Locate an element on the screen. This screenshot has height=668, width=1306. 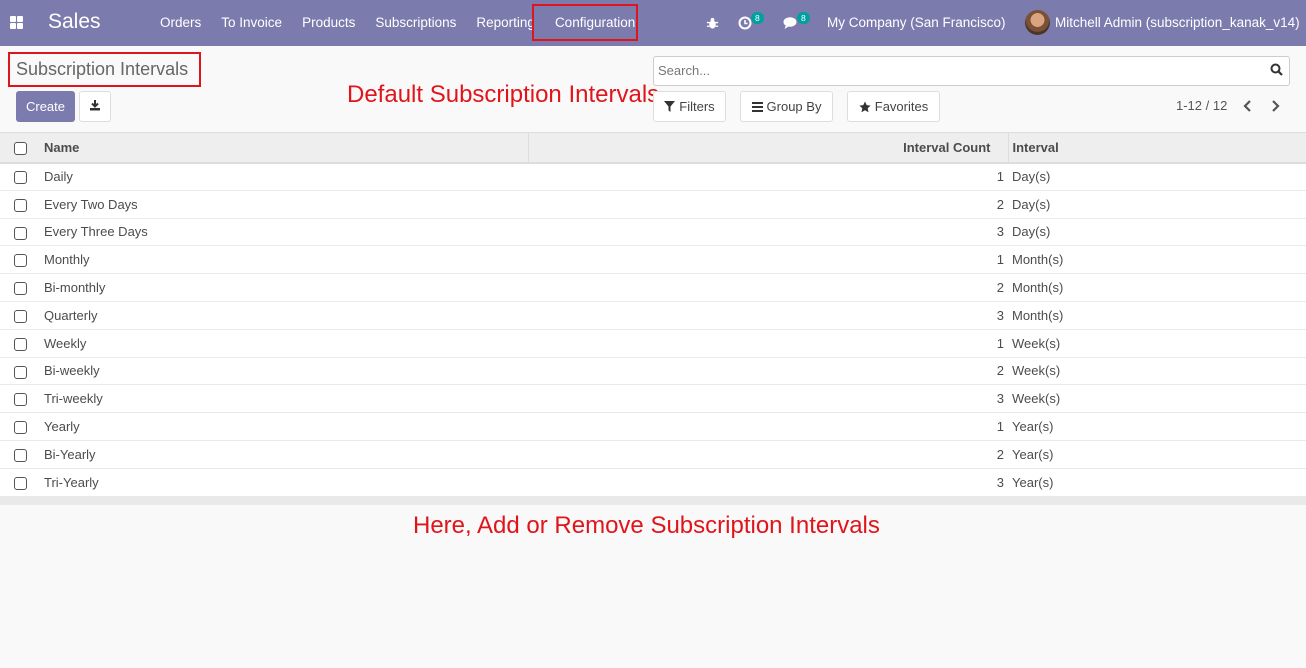
filters-label: Filters is located at coordinates (697, 106).